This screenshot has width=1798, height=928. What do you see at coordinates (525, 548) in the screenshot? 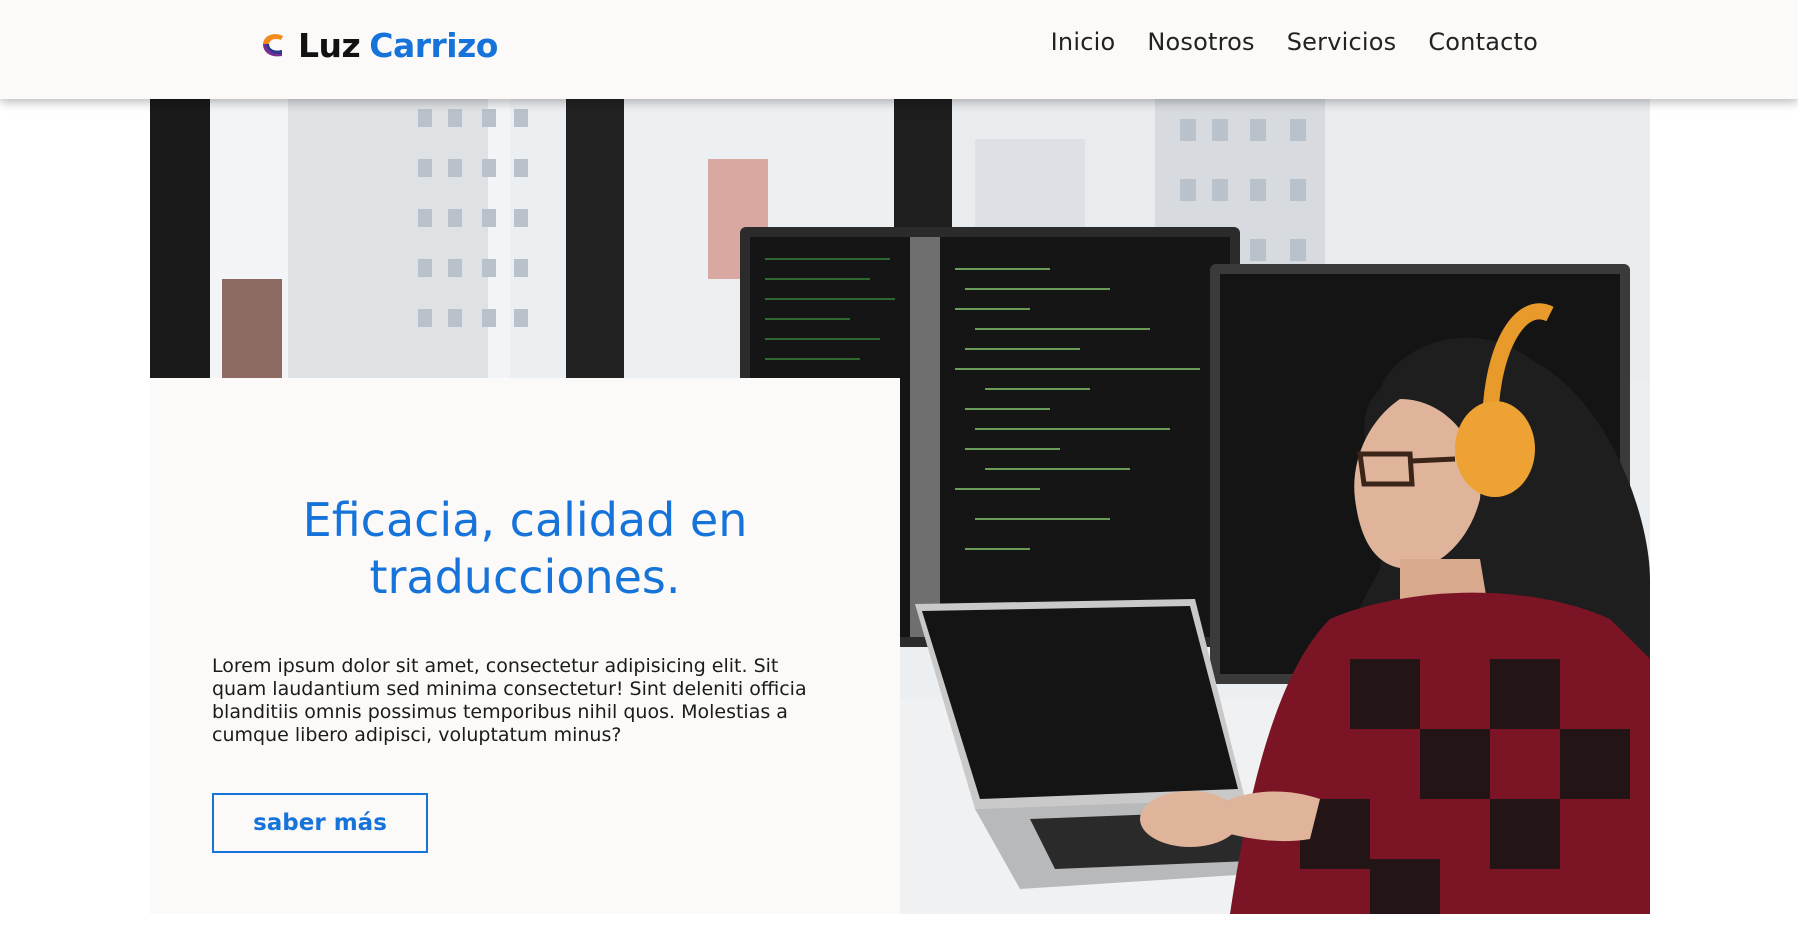
I see `hero-title: Eficacia, calidad en traducciones.` at bounding box center [525, 548].